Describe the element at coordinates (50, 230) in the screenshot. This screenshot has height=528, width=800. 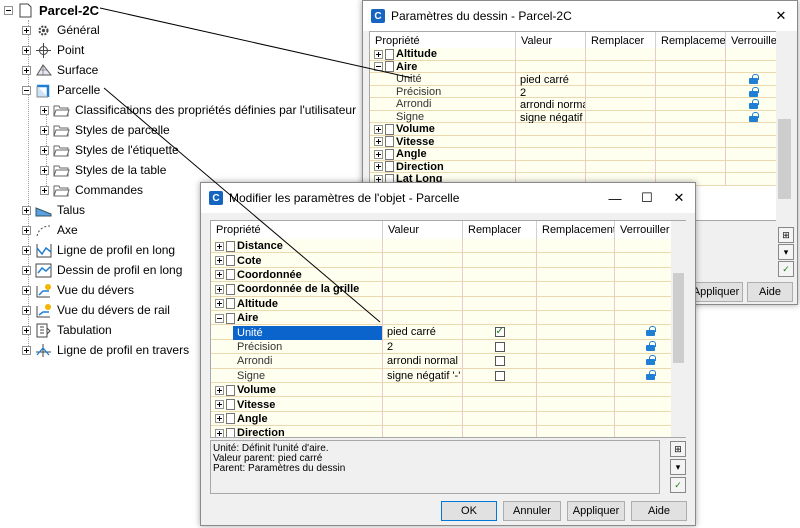
I see `tree-item-10: Axe` at that location.